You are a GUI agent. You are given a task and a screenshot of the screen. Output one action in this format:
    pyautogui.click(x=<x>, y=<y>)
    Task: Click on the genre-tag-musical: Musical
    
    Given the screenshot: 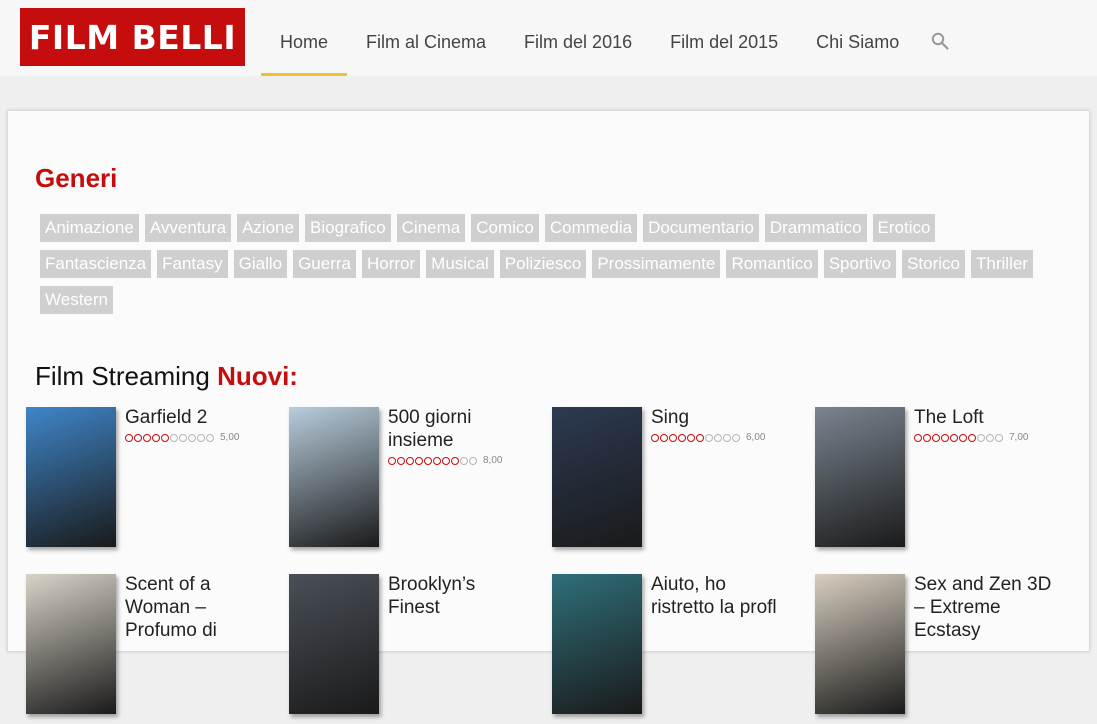 What is the action you would take?
    pyautogui.click(x=460, y=264)
    